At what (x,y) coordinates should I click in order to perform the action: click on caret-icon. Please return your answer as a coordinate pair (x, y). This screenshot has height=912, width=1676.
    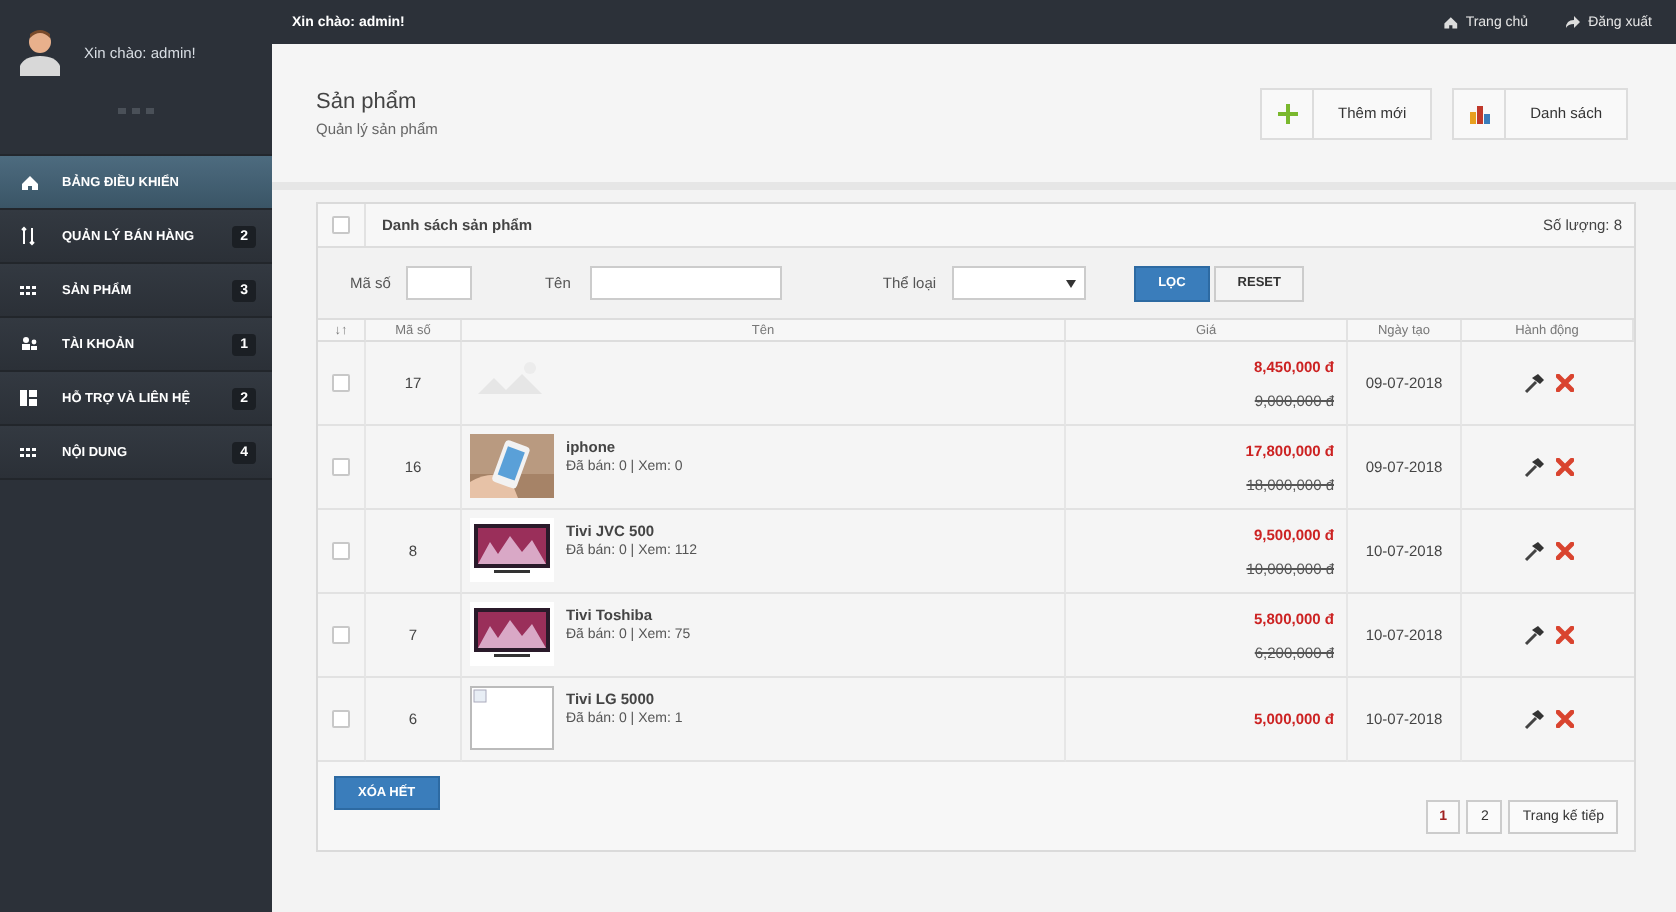
    Looking at the image, I should click on (1071, 283).